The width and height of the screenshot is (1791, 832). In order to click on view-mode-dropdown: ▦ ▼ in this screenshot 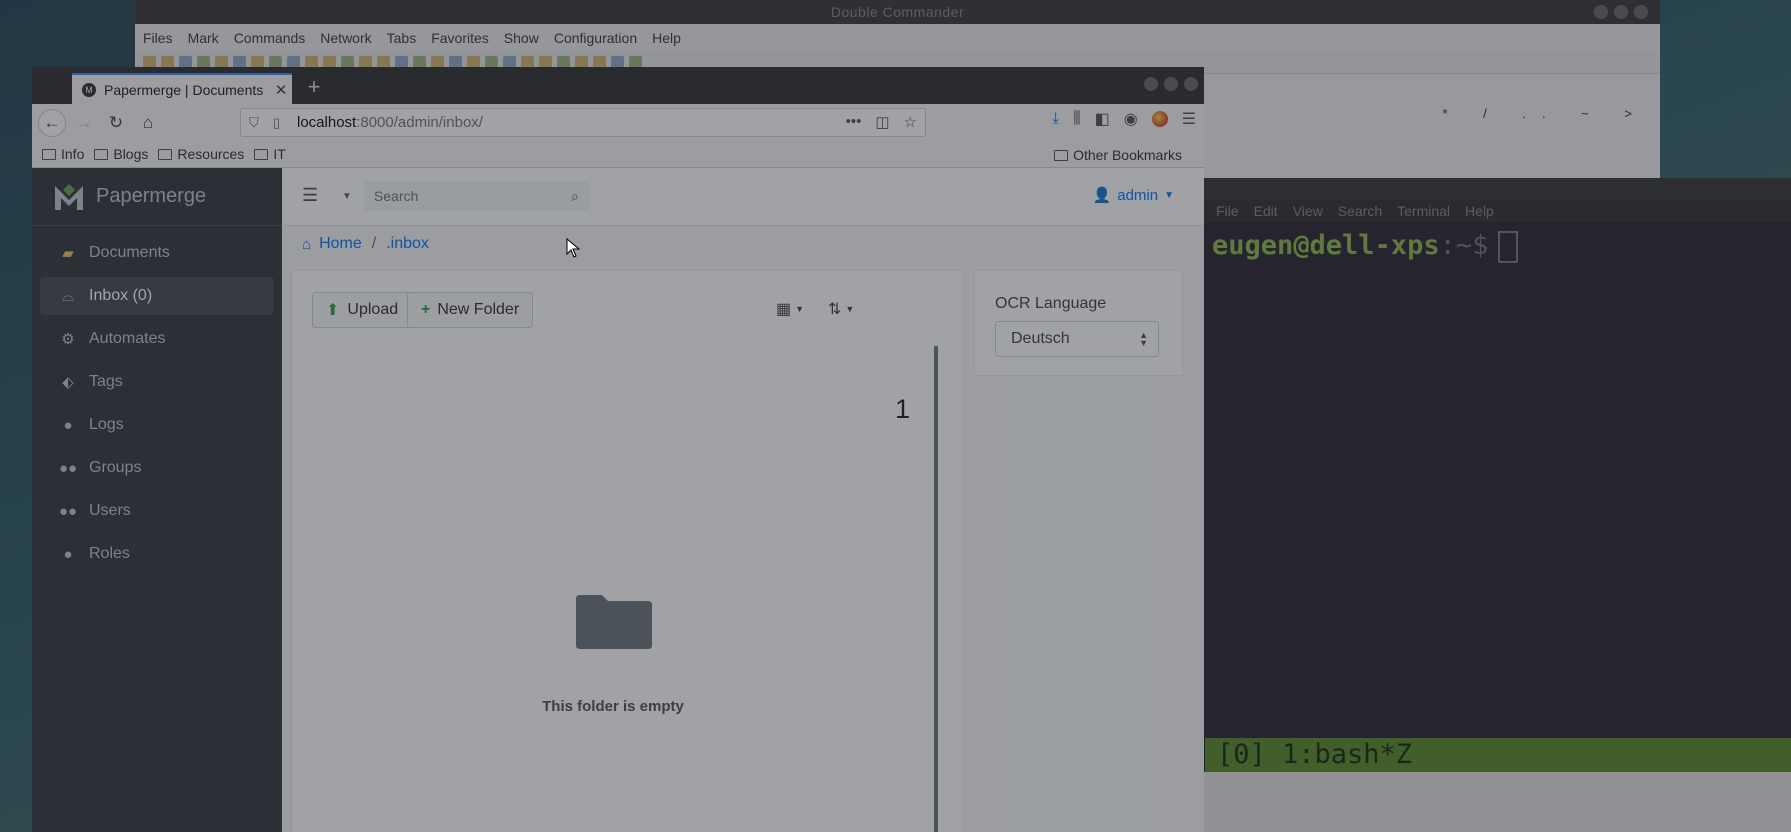, I will do `click(790, 309)`.